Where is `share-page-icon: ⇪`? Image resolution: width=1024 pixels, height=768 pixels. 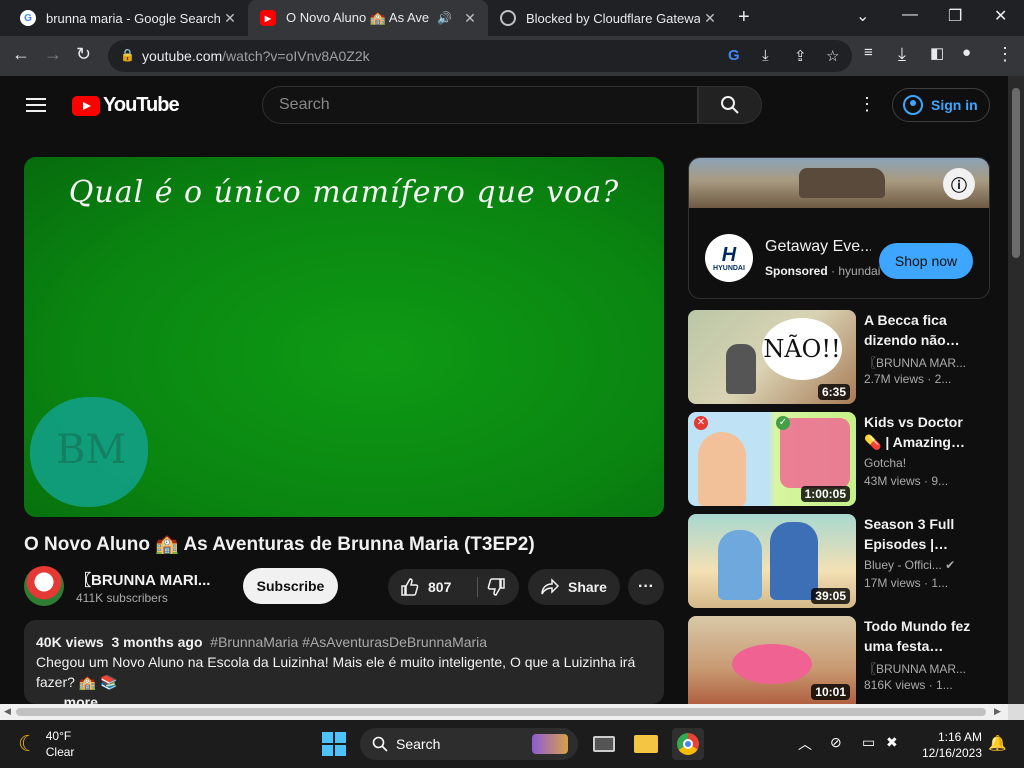 share-page-icon: ⇪ is located at coordinates (800, 56).